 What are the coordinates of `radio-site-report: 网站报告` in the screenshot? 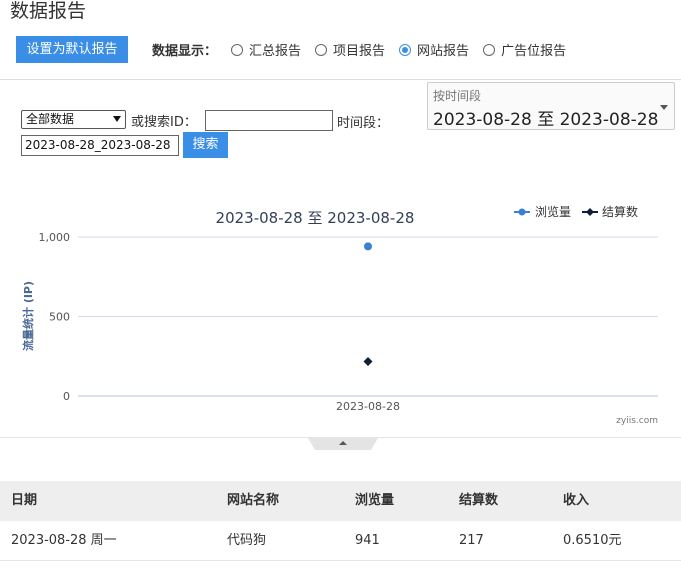 It's located at (434, 49).